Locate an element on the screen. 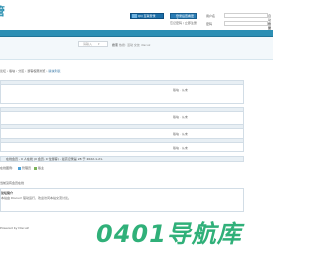 The image size is (320, 257). online-members-text: 当前没有会员在线 is located at coordinates (12, 183).